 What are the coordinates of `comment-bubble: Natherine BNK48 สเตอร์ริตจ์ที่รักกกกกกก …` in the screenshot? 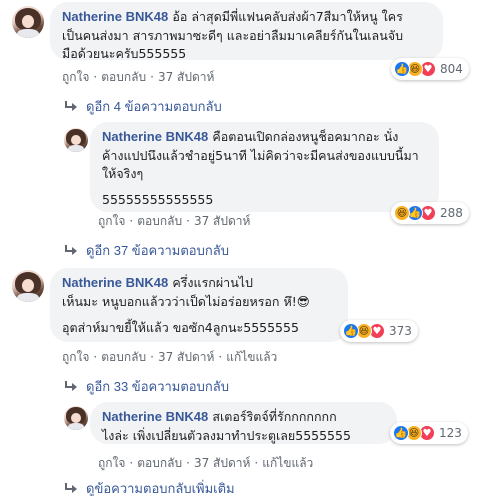 It's located at (243, 423).